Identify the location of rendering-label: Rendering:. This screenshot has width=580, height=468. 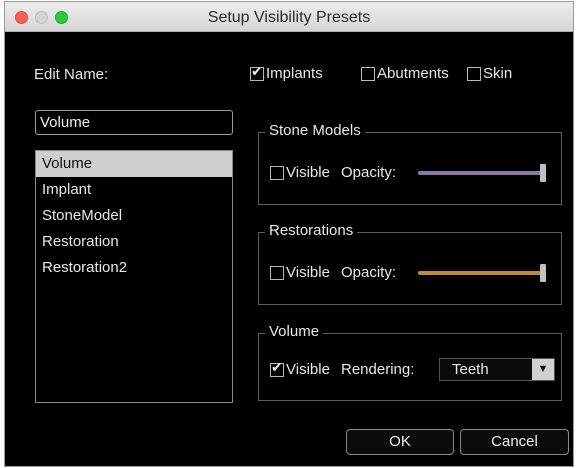
(378, 369).